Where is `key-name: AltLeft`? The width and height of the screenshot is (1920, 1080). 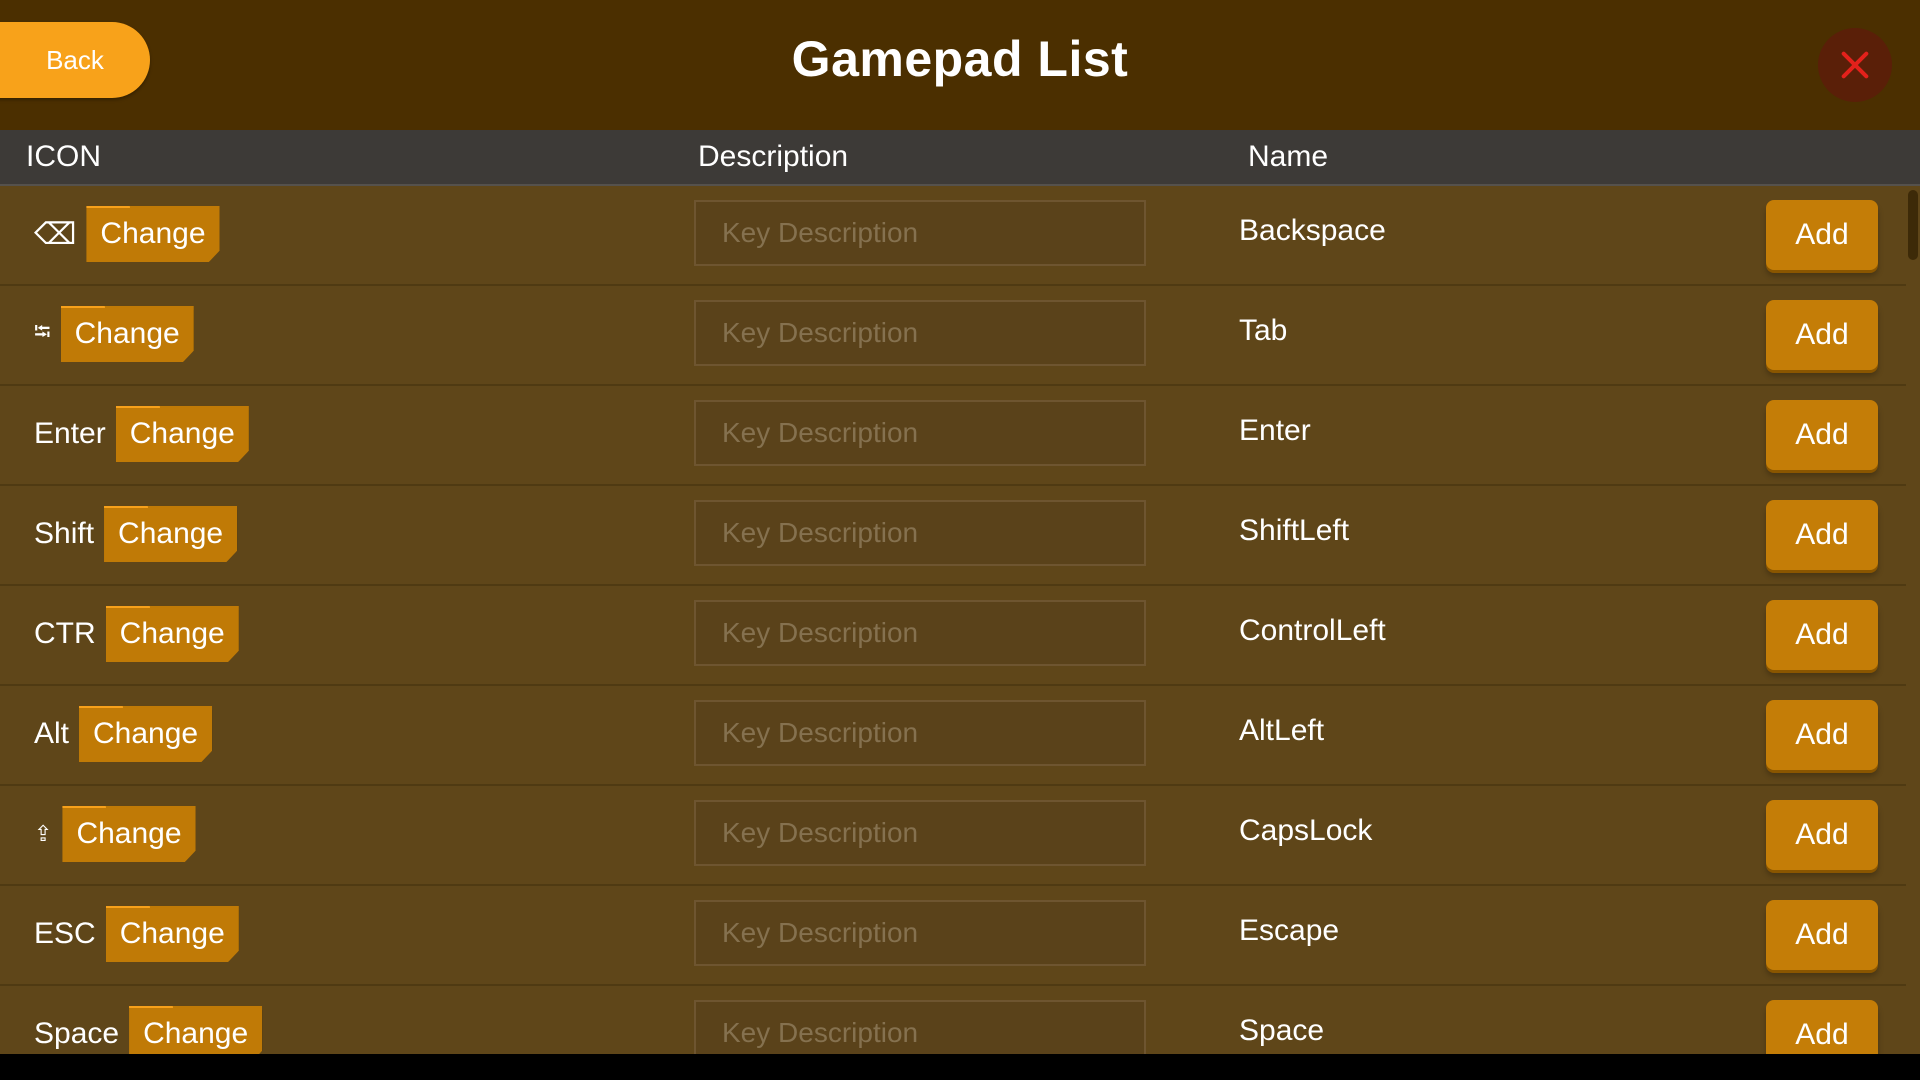
key-name: AltLeft is located at coordinates (1282, 730).